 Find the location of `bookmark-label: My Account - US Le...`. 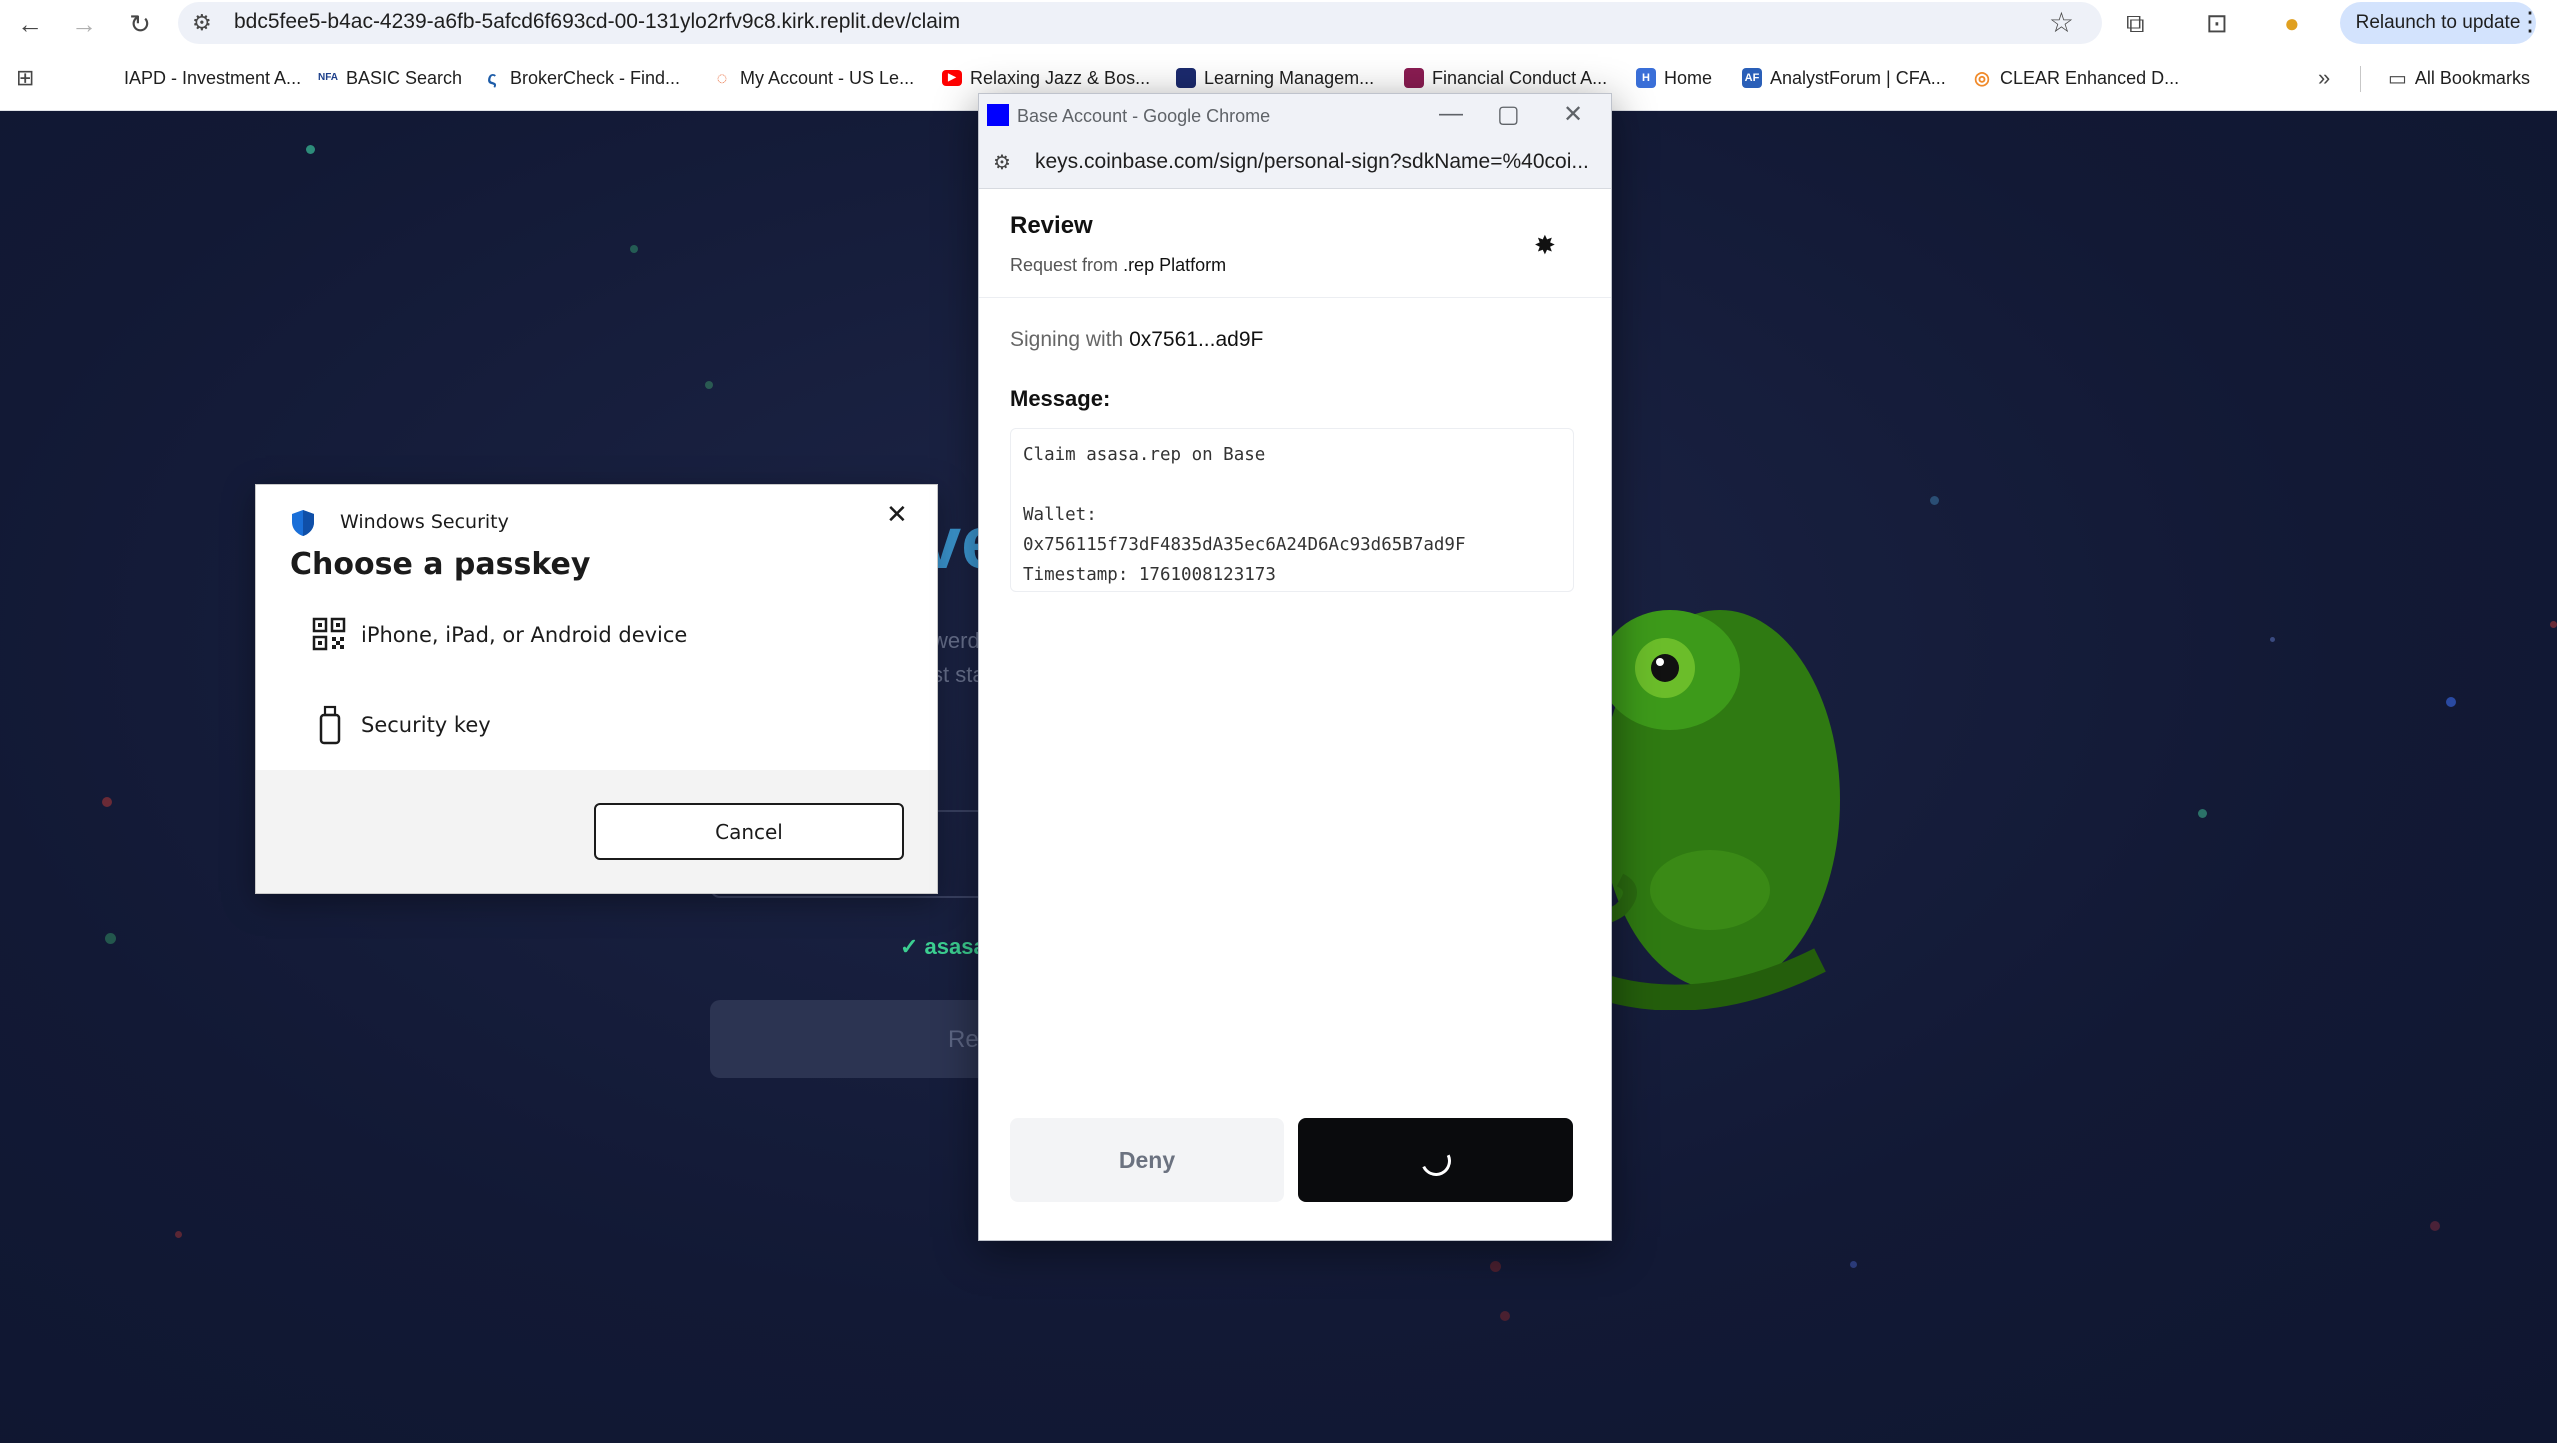

bookmark-label: My Account - US Le... is located at coordinates (827, 77).